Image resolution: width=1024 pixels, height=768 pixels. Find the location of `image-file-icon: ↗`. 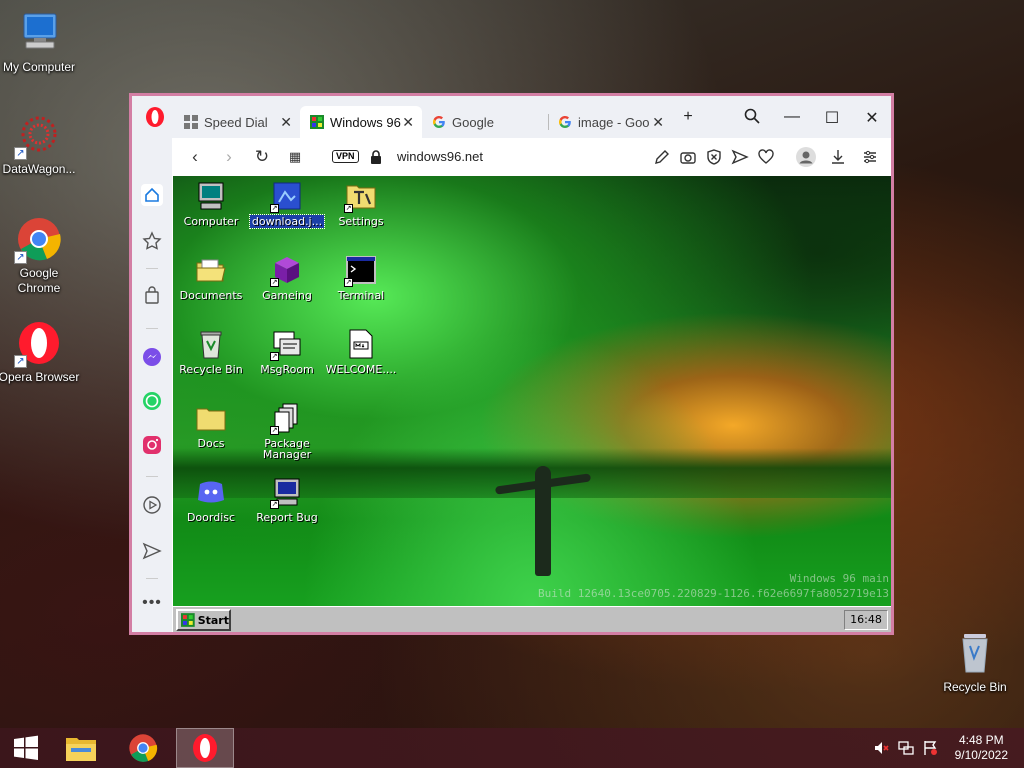

image-file-icon: ↗ is located at coordinates (286, 196).